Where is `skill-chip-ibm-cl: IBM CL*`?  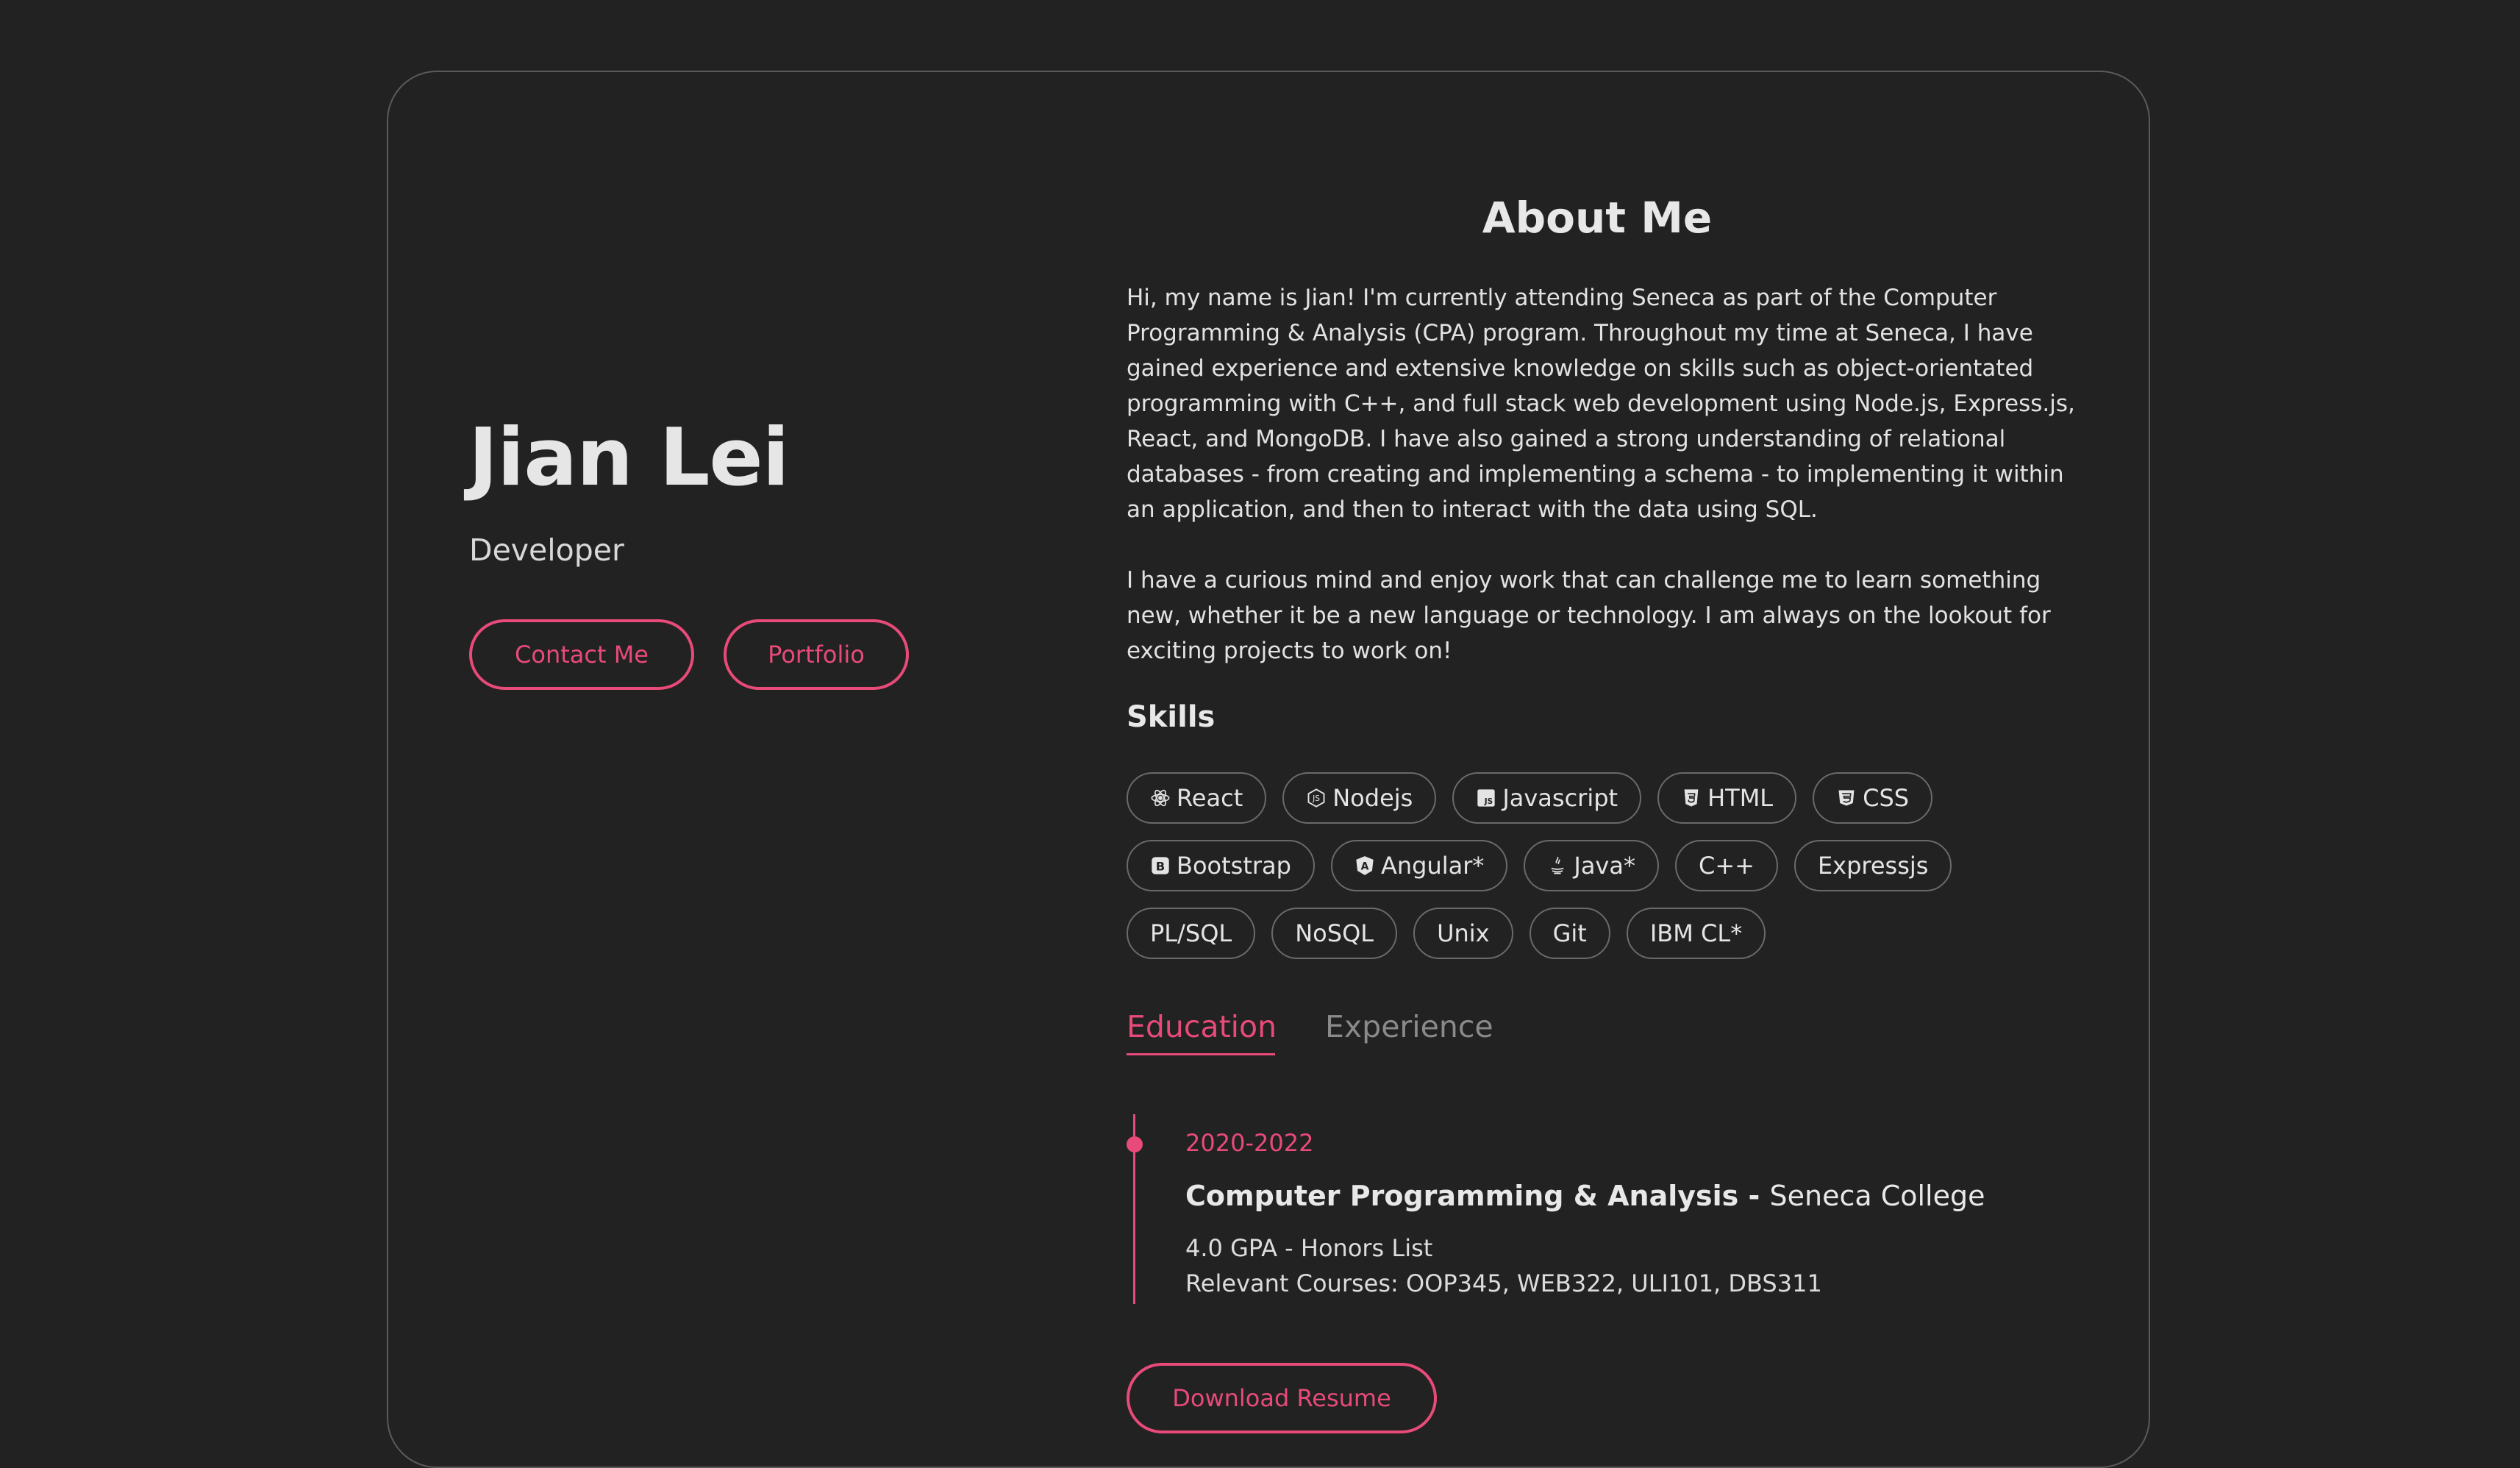 skill-chip-ibm-cl: IBM CL* is located at coordinates (1696, 933).